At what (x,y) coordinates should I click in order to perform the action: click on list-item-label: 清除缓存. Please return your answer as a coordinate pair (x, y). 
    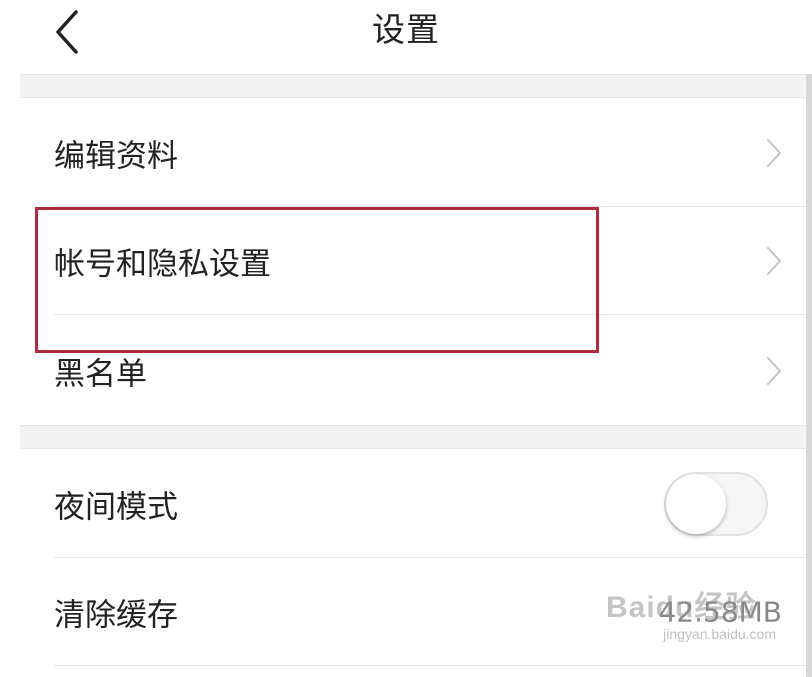
    Looking at the image, I should click on (116, 615).